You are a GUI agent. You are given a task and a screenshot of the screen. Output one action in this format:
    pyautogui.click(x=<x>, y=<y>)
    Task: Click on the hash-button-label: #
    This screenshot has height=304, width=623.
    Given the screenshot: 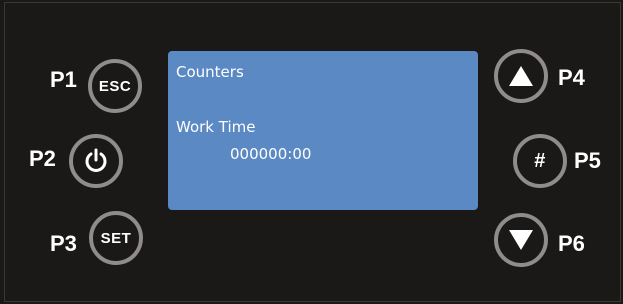 What is the action you would take?
    pyautogui.click(x=540, y=160)
    